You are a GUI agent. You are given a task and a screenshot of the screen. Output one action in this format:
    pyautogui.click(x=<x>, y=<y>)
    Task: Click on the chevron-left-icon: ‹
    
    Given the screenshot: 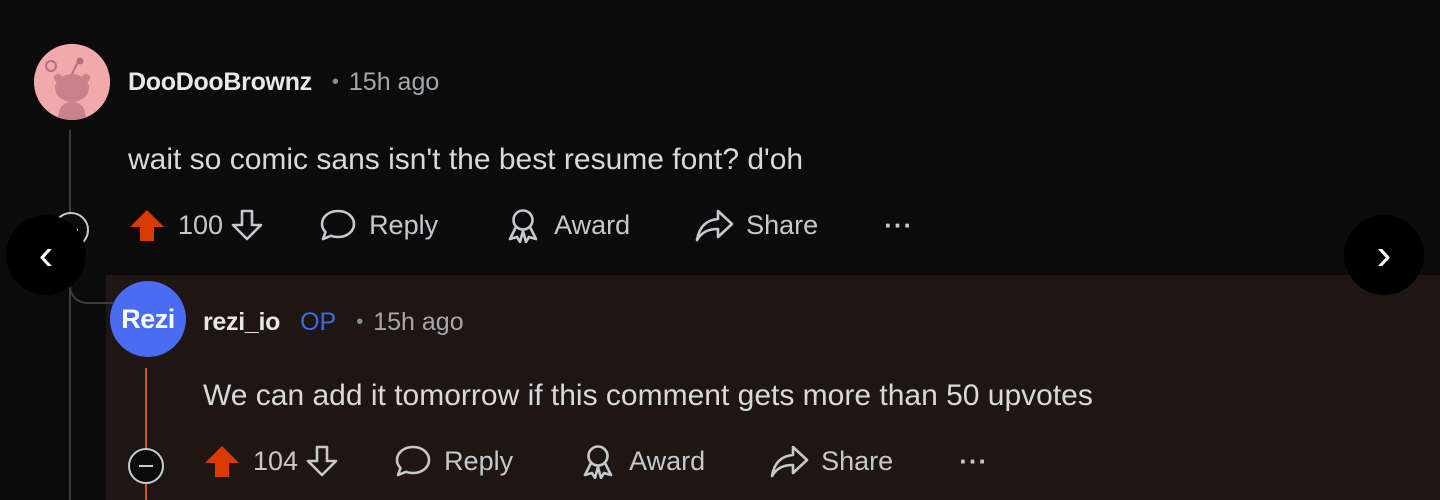 What is the action you would take?
    pyautogui.click(x=46, y=254)
    